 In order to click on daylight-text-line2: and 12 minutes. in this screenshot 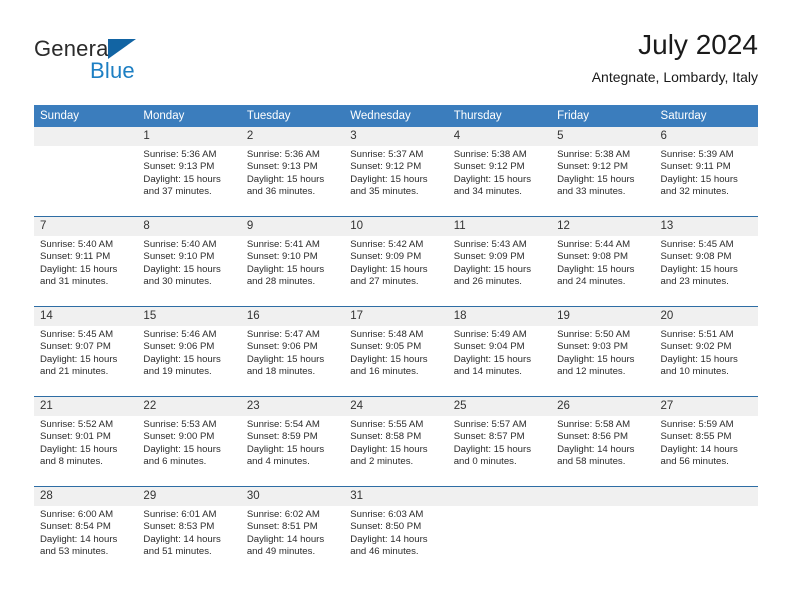, I will do `click(591, 371)`.